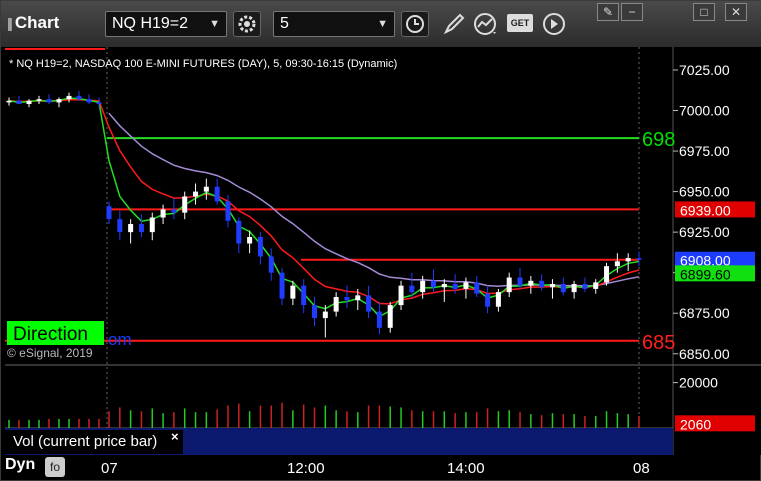 The image size is (761, 481). What do you see at coordinates (109, 468) in the screenshot?
I see `x-tick-07: 07` at bounding box center [109, 468].